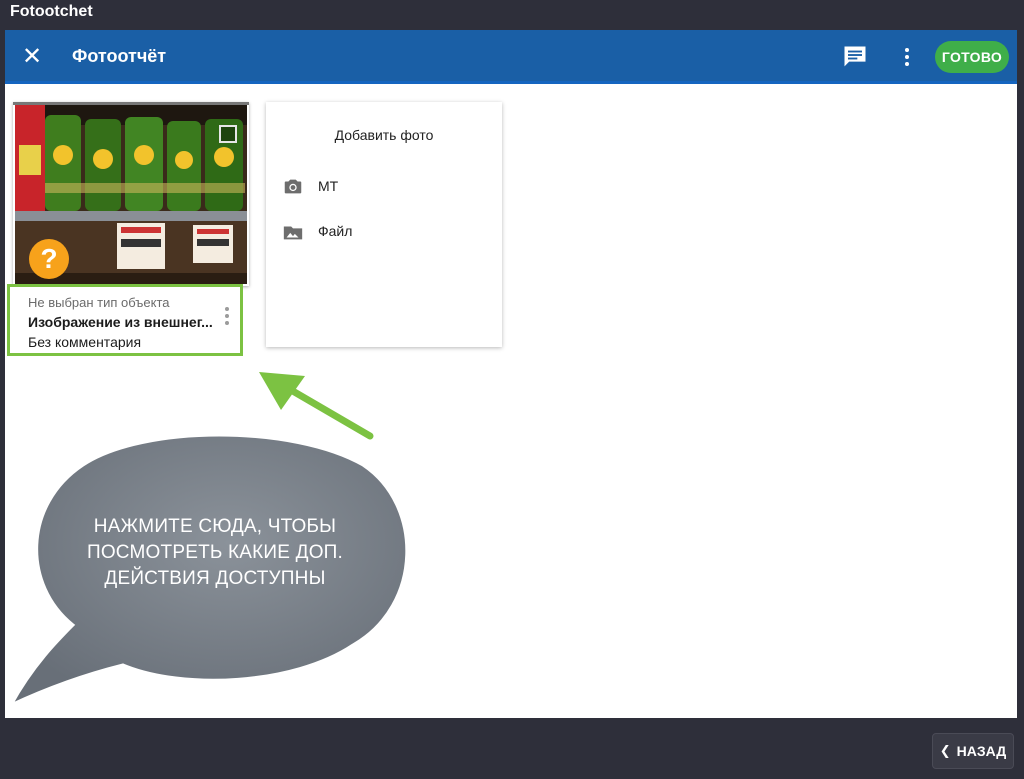  I want to click on image-icon, so click(293, 233).